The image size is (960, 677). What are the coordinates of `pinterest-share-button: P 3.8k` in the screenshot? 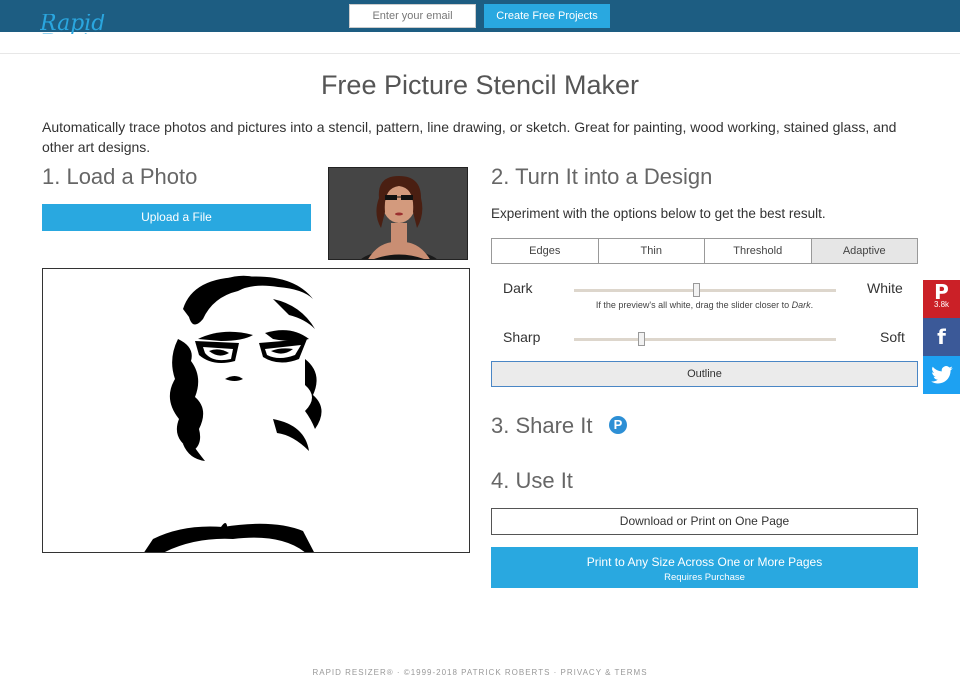 It's located at (941, 299).